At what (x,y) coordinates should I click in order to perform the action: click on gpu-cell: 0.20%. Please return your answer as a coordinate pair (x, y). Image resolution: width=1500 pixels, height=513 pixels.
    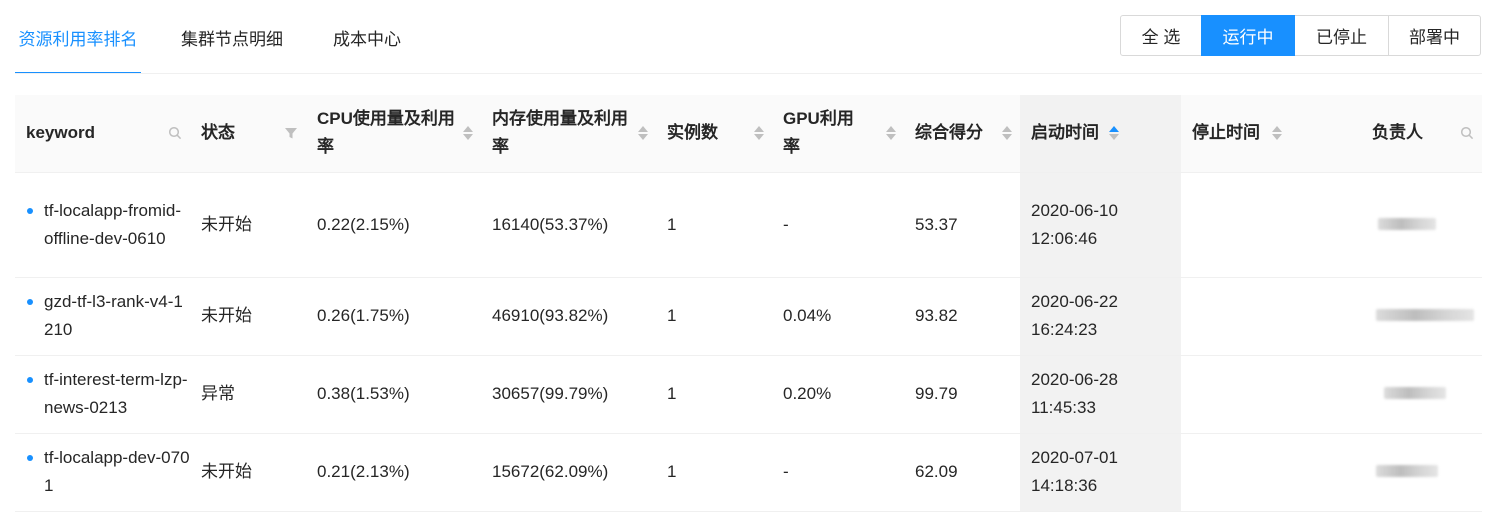
    Looking at the image, I should click on (838, 394).